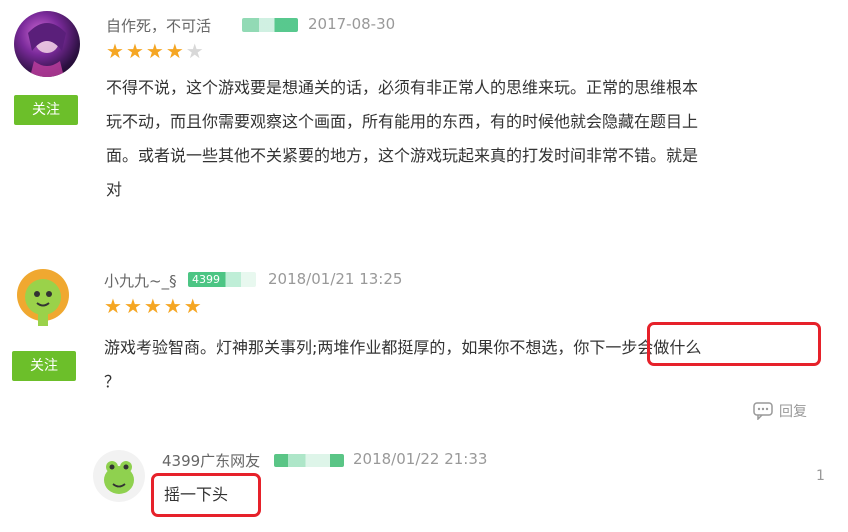 The width and height of the screenshot is (848, 532). What do you see at coordinates (44, 366) in the screenshot?
I see `follow-button-comment-2: 关注` at bounding box center [44, 366].